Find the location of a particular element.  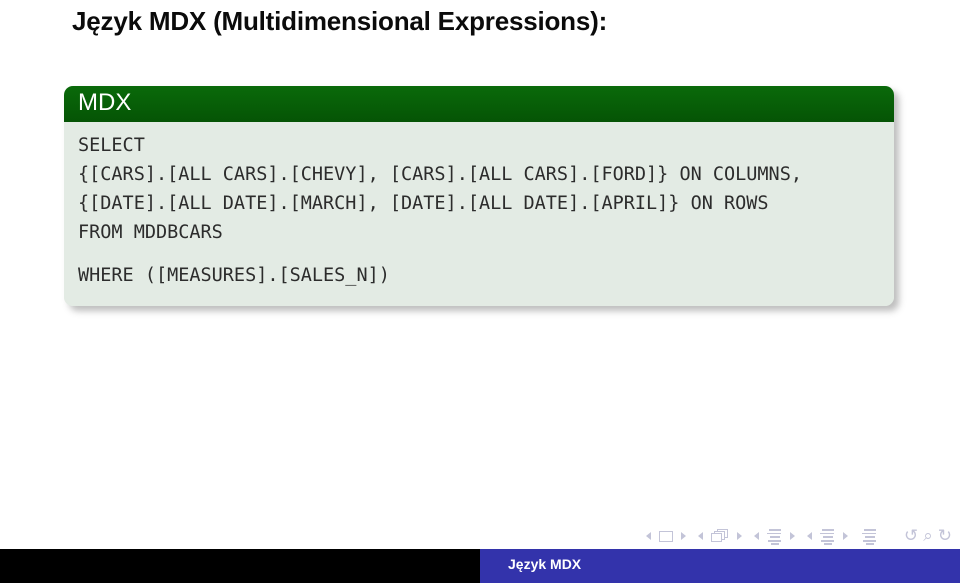

footer-left-section is located at coordinates (240, 566).